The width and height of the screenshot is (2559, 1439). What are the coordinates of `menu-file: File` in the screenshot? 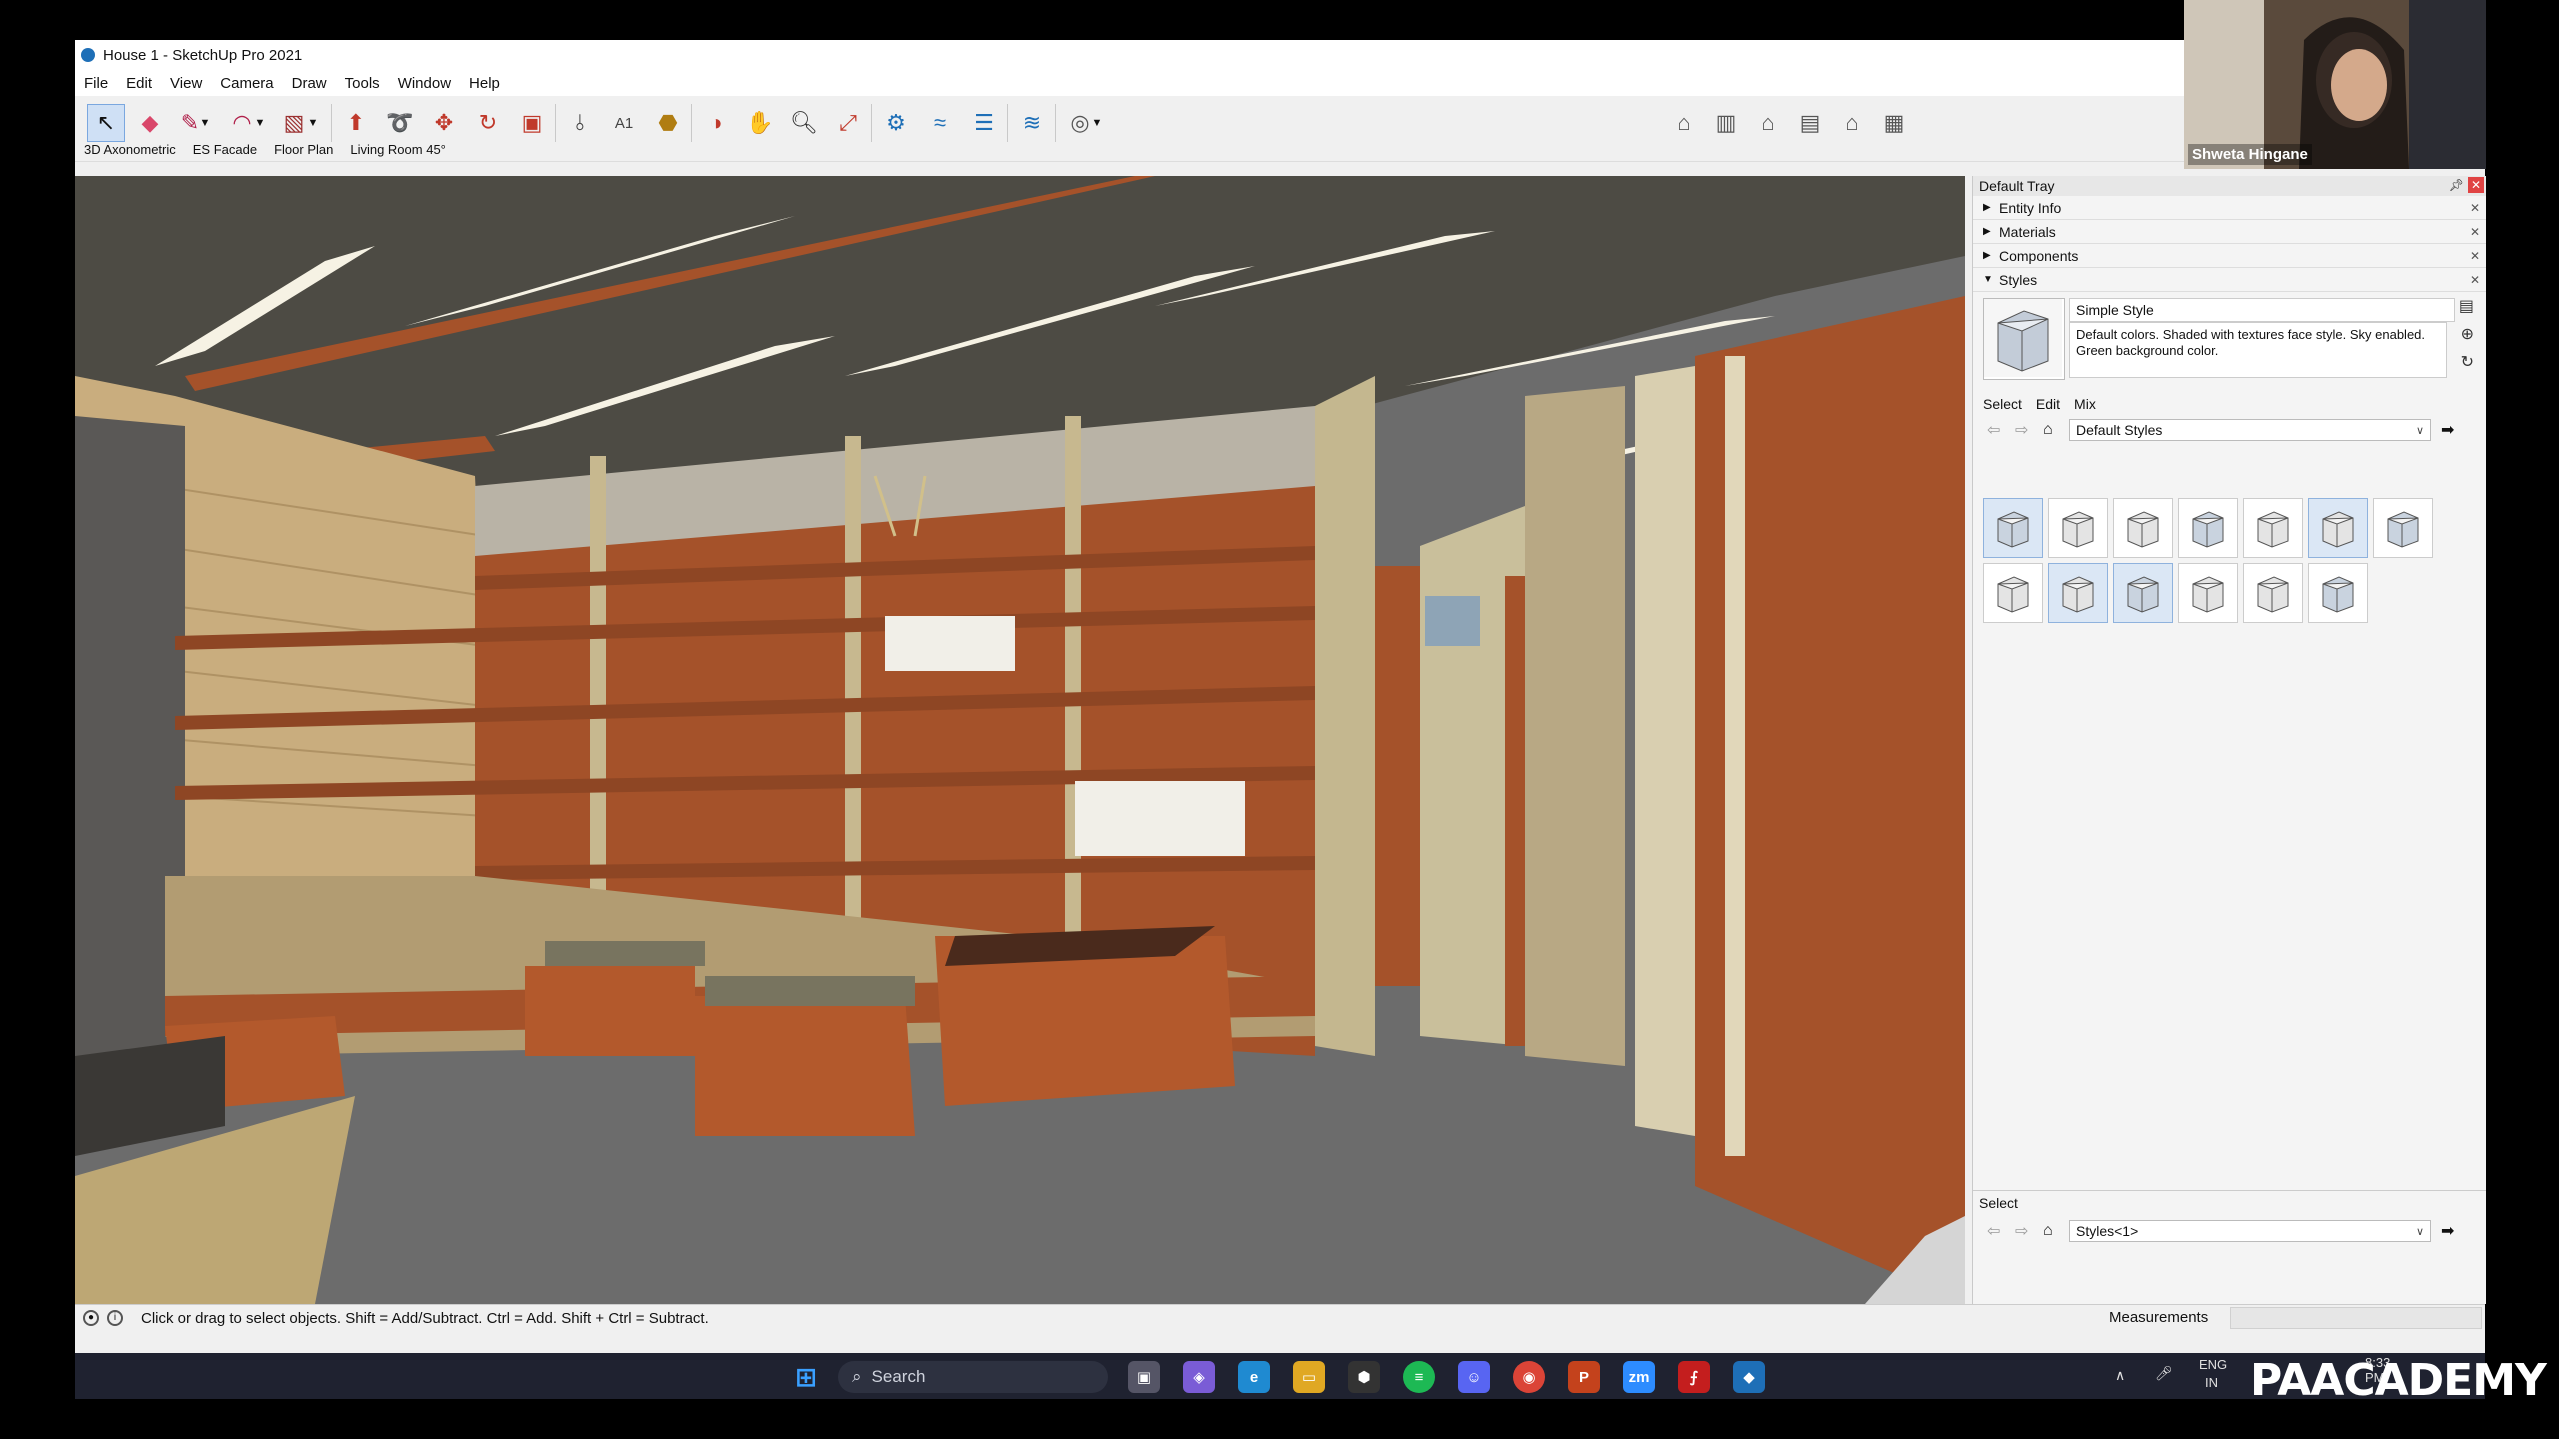 It's located at (96, 83).